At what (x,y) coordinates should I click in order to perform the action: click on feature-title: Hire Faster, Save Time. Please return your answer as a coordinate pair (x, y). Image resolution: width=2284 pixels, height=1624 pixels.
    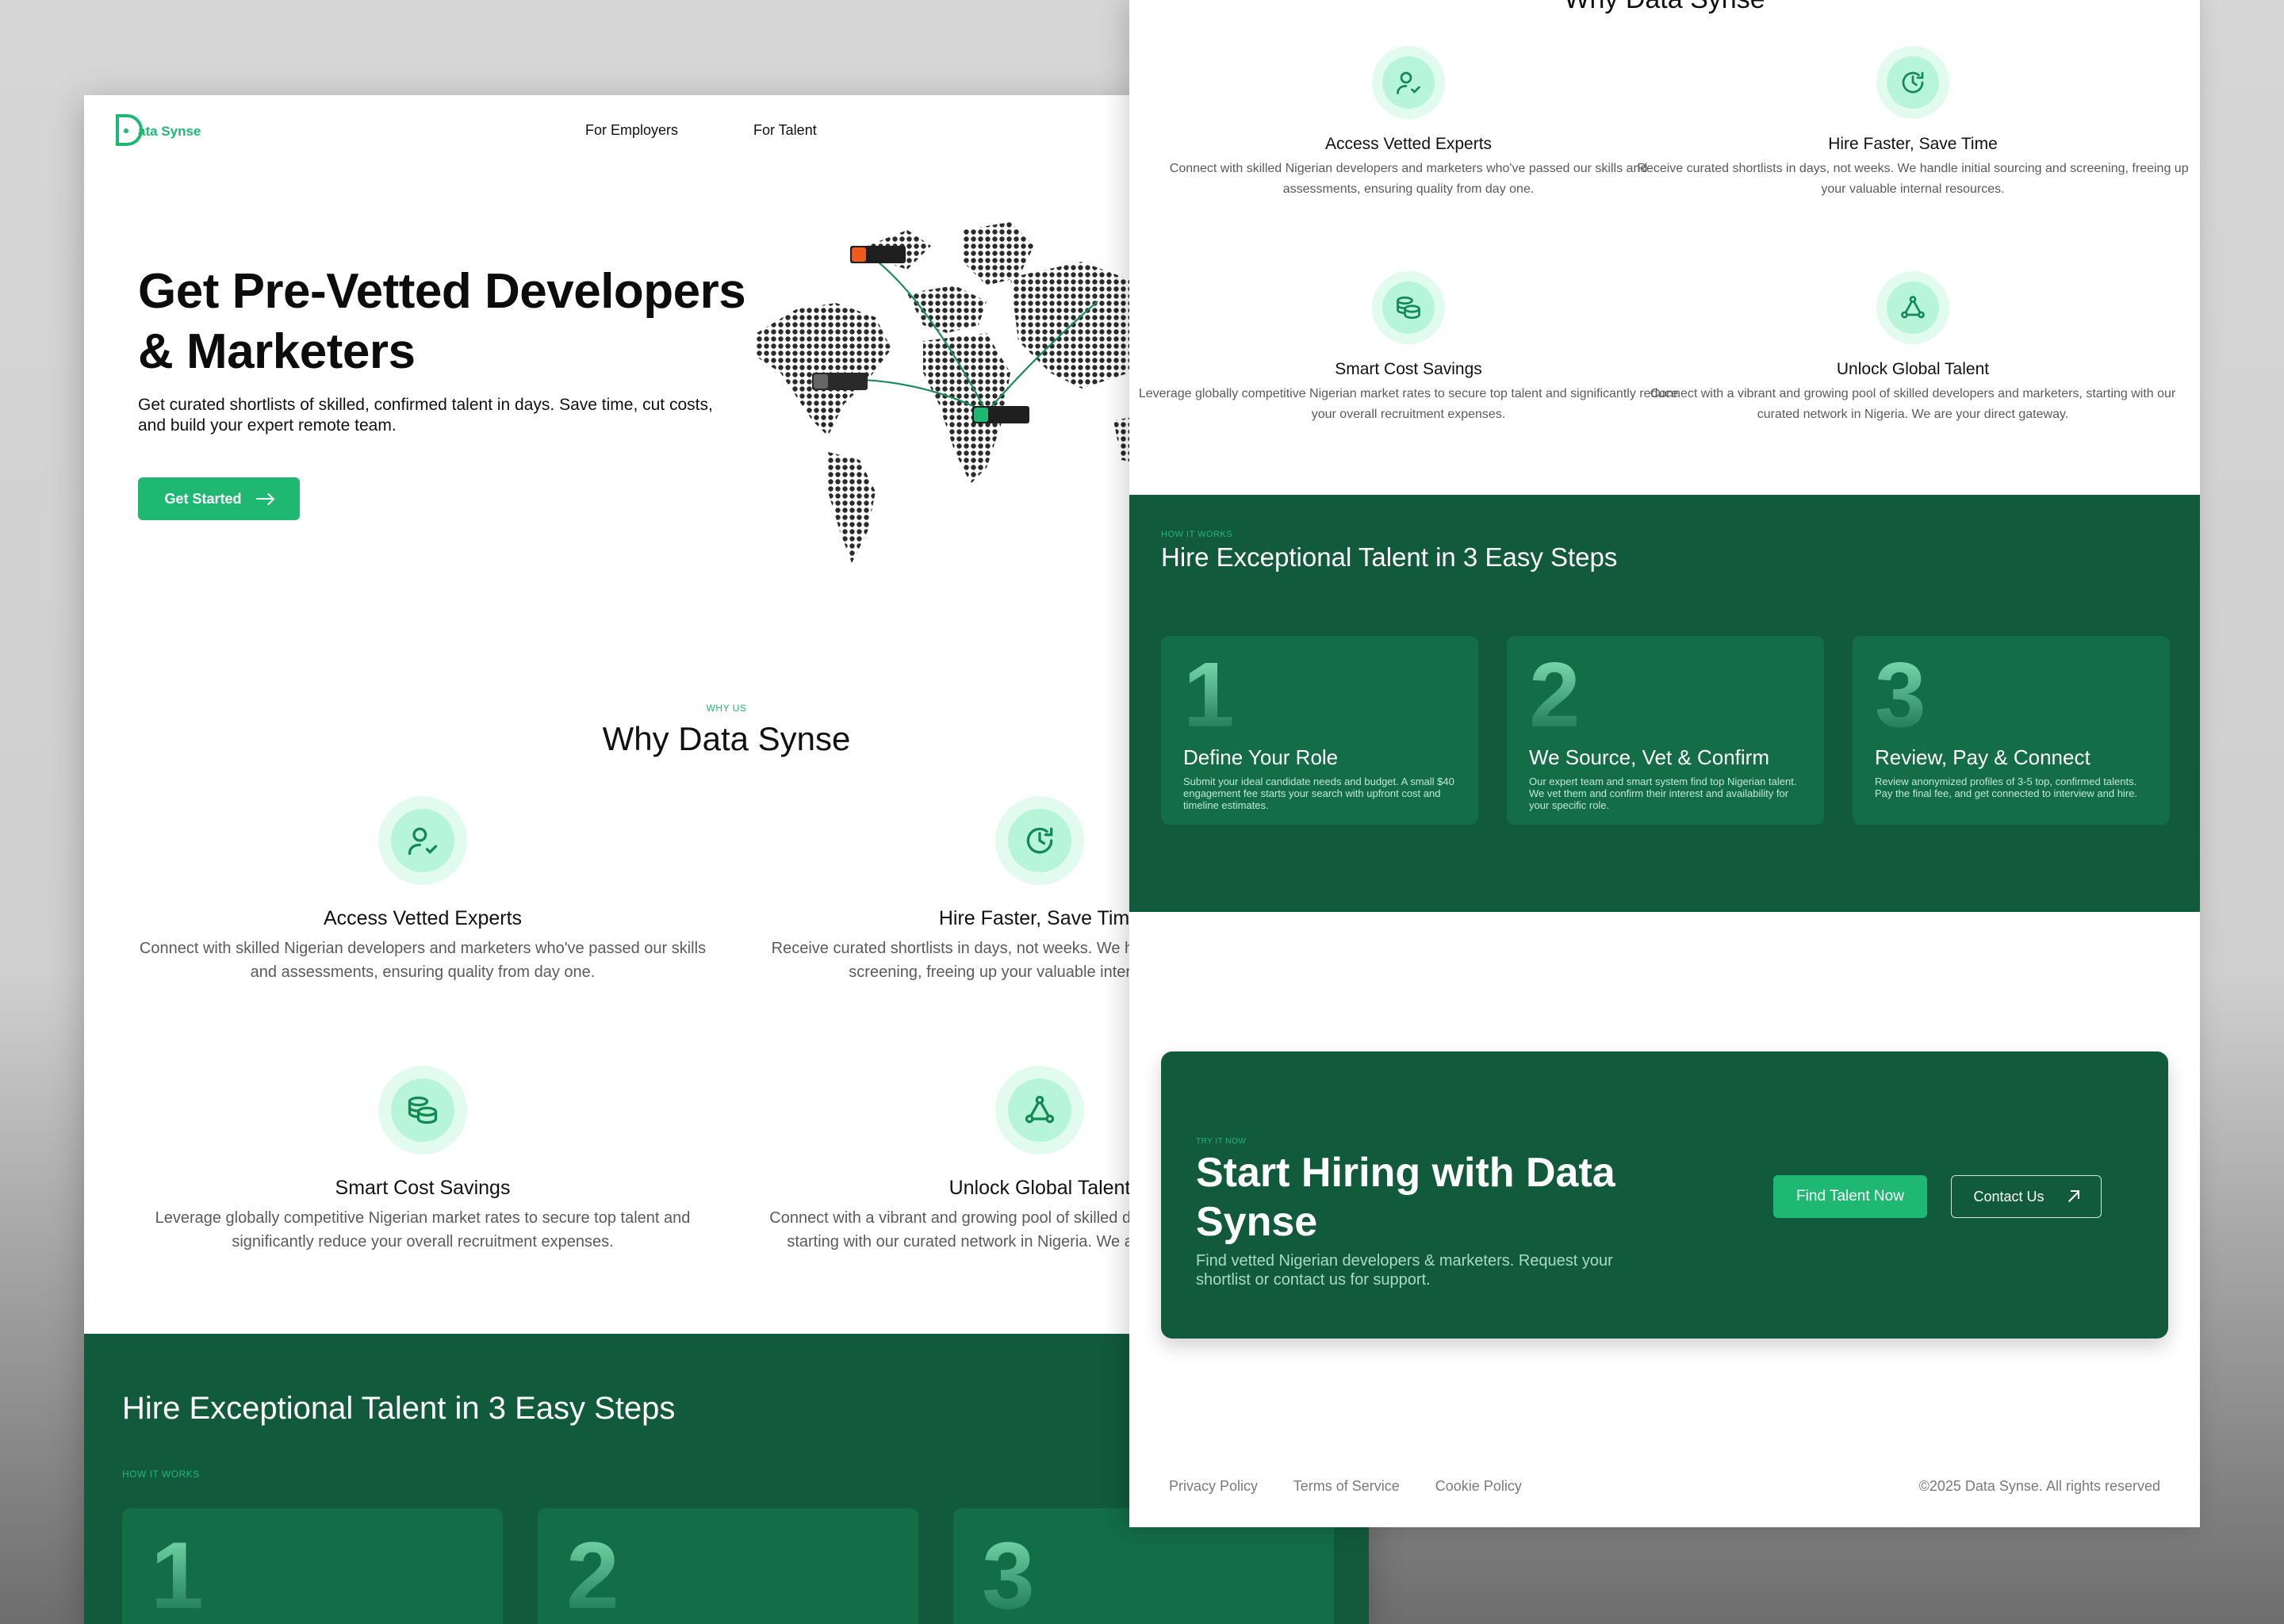
    Looking at the image, I should click on (1913, 144).